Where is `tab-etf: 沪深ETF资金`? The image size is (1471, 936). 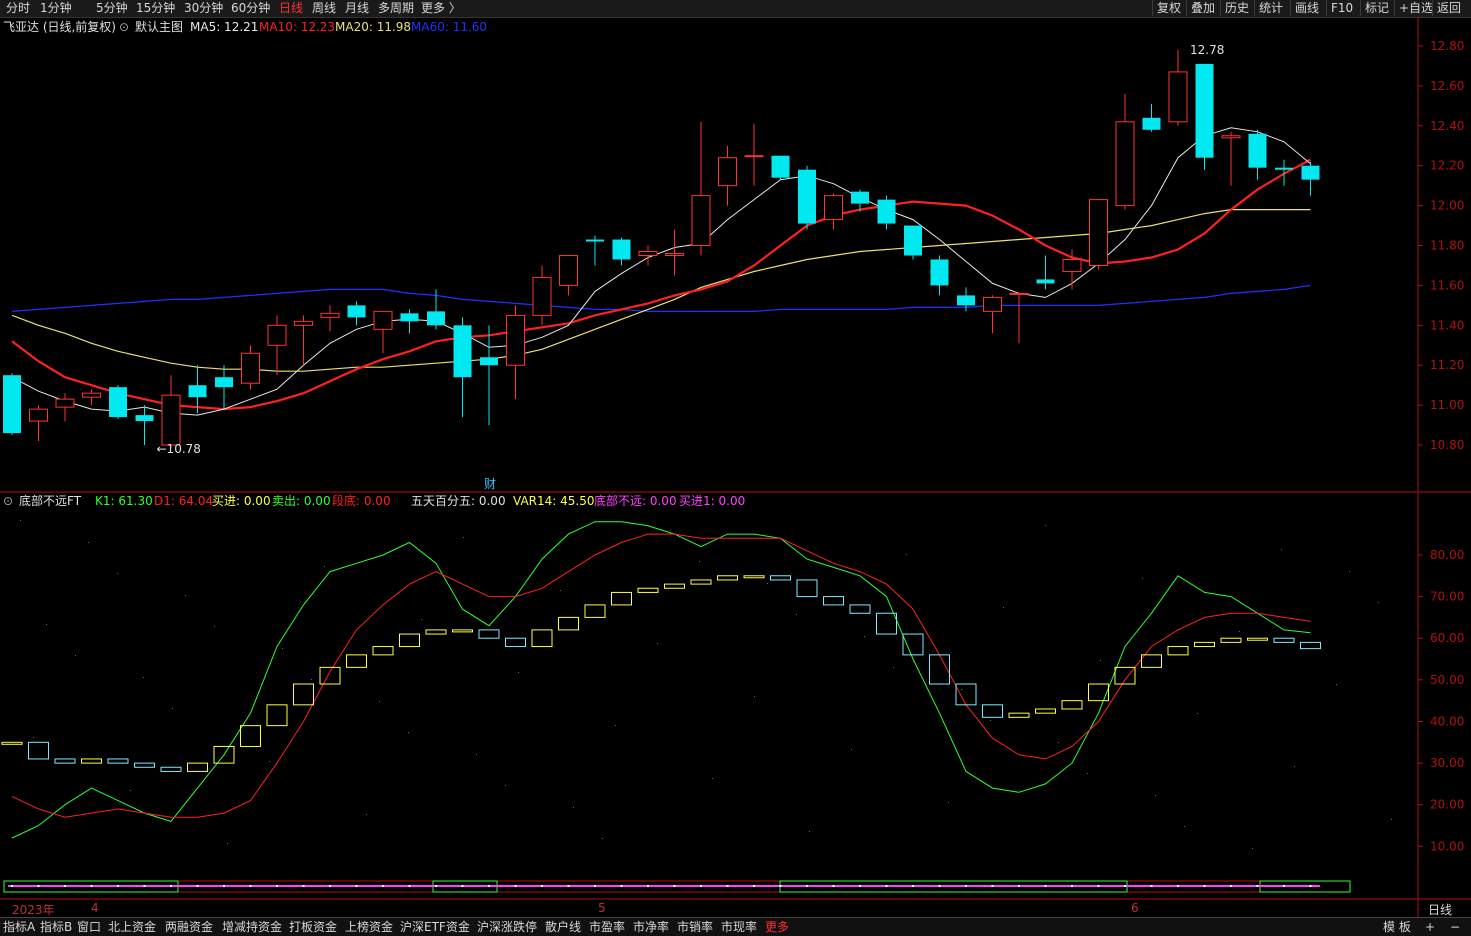 tab-etf: 沪深ETF资金 is located at coordinates (435, 927).